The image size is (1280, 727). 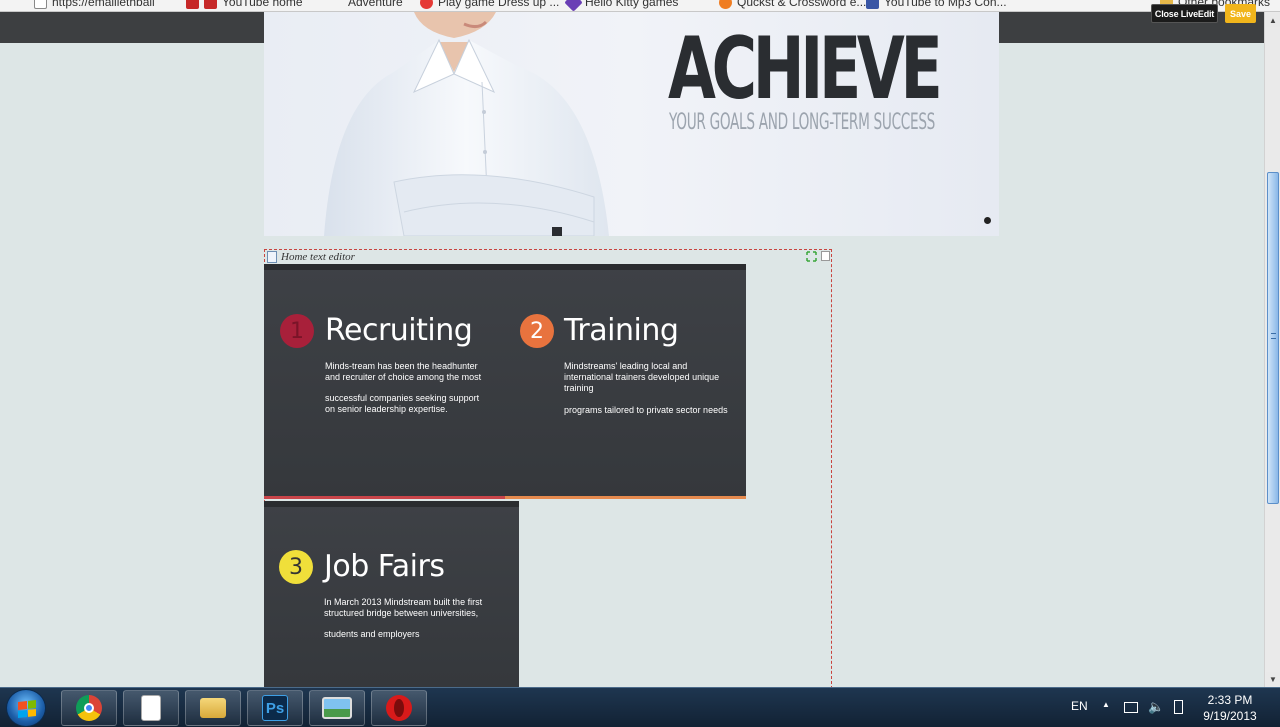 I want to click on hero-woman-image, so click(x=466, y=124).